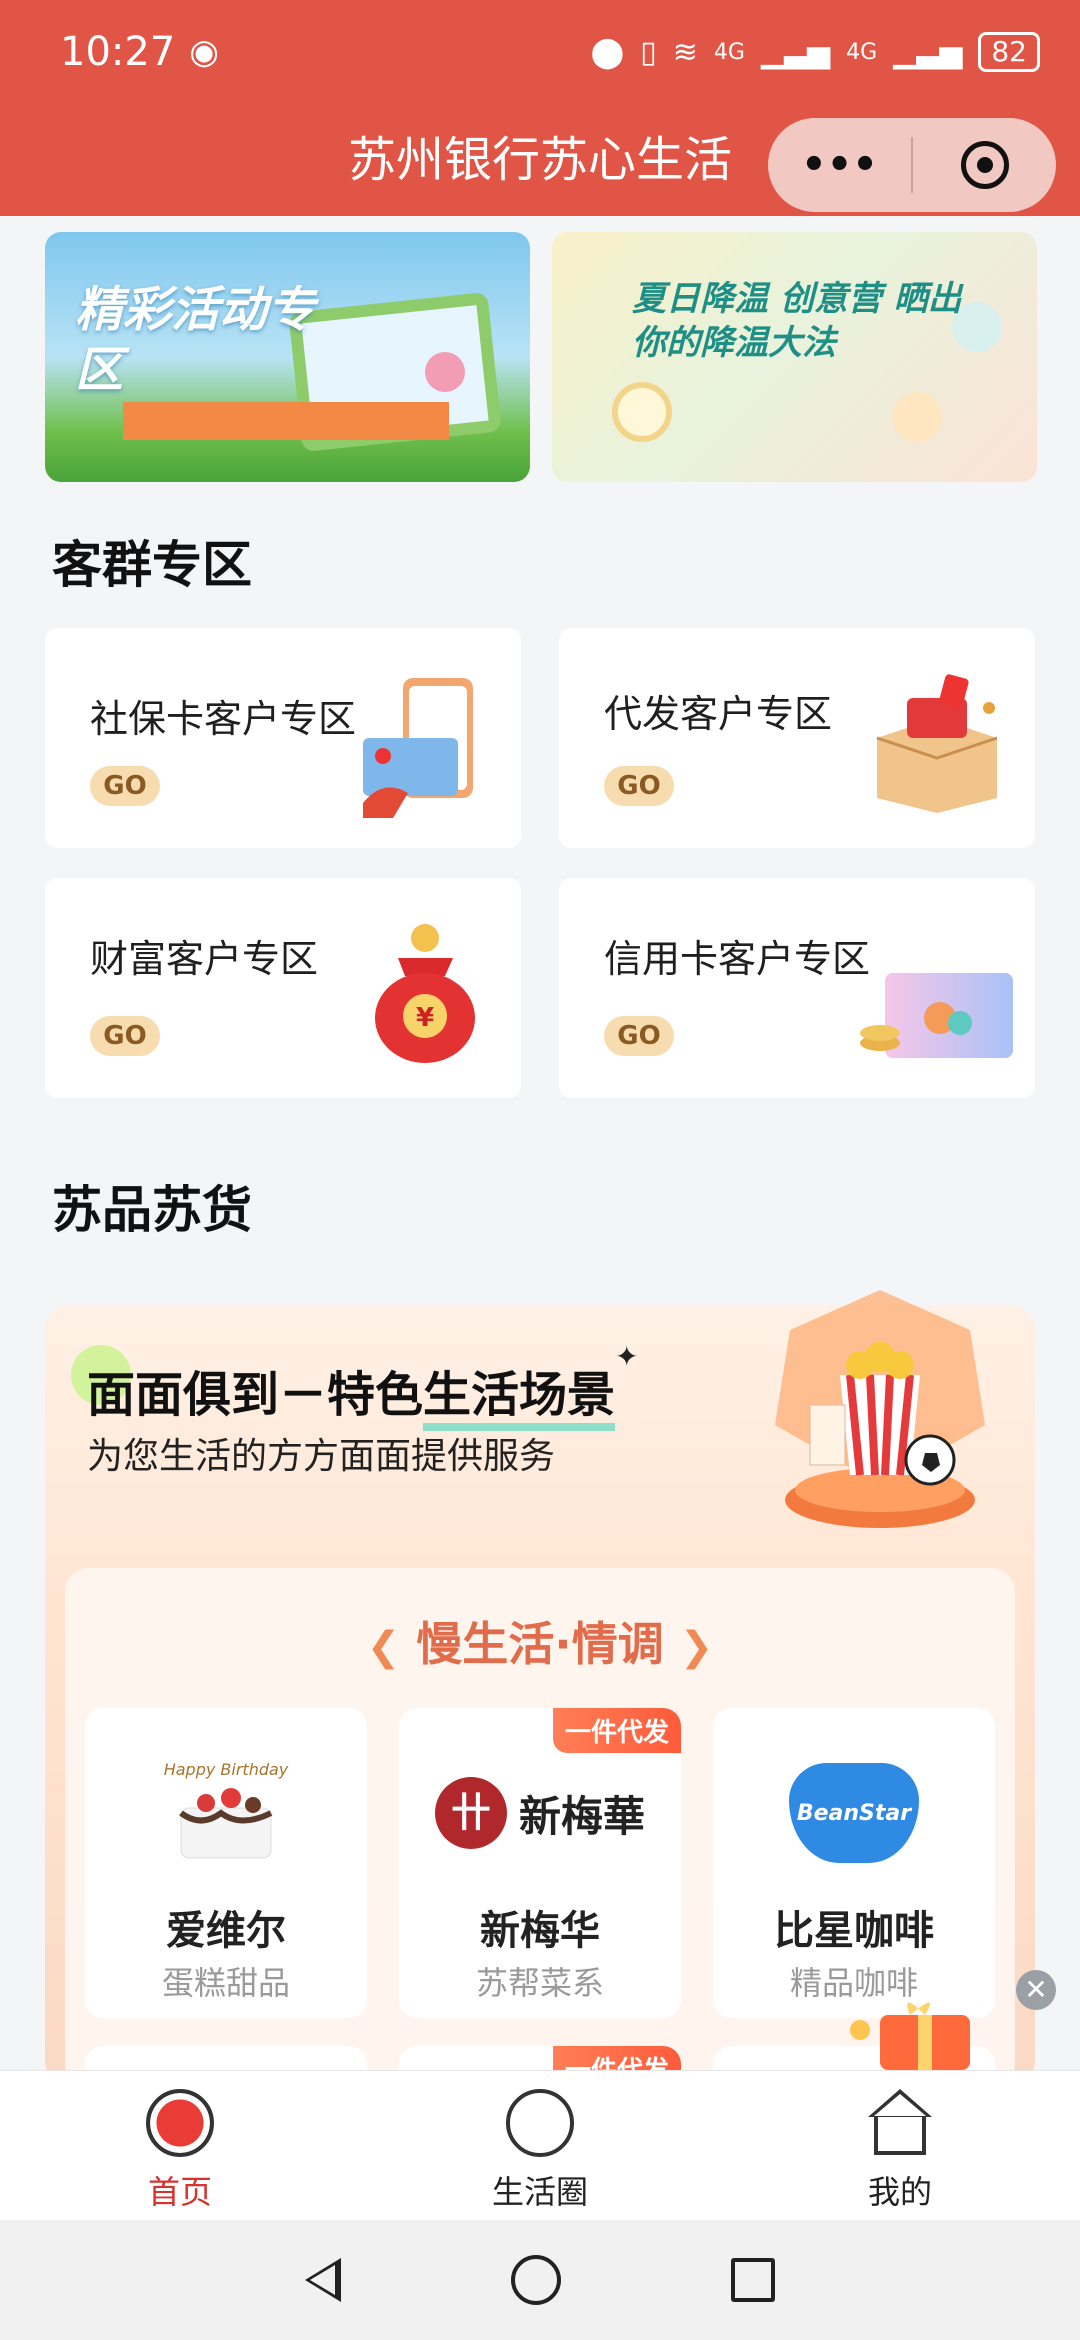 This screenshot has height=2340, width=1080. I want to click on tab-home: 首页, so click(180, 2145).